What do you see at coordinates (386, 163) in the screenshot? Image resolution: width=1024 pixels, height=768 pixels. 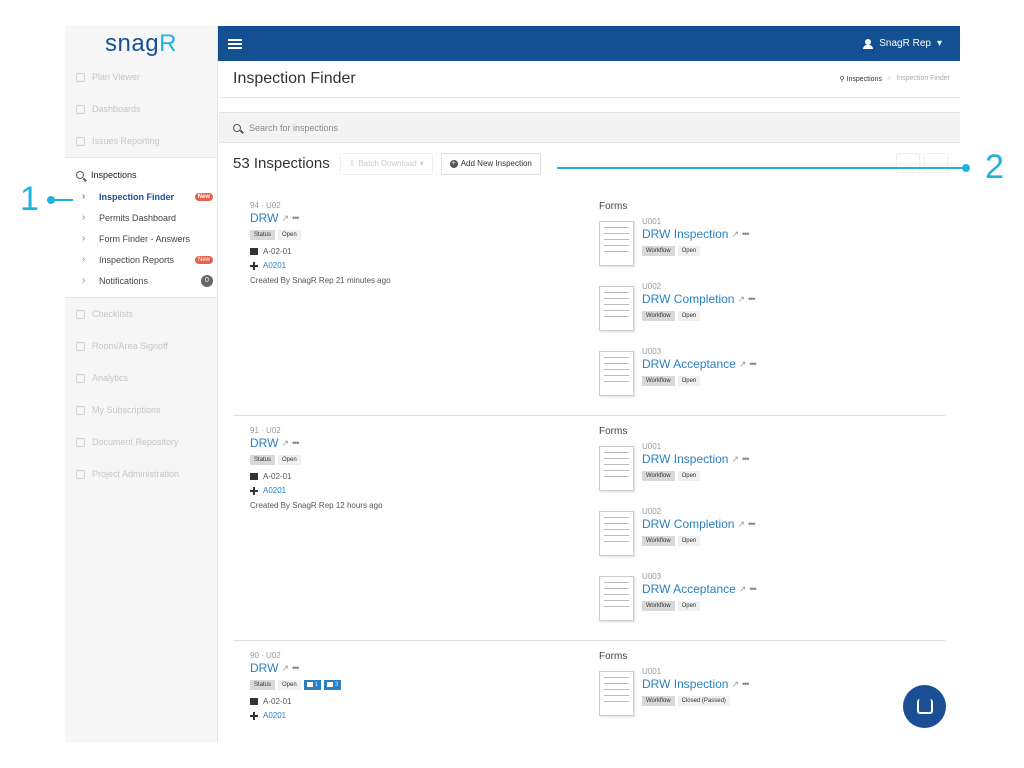 I see `batch-download-button: ⇩ Batch Download ▾` at bounding box center [386, 163].